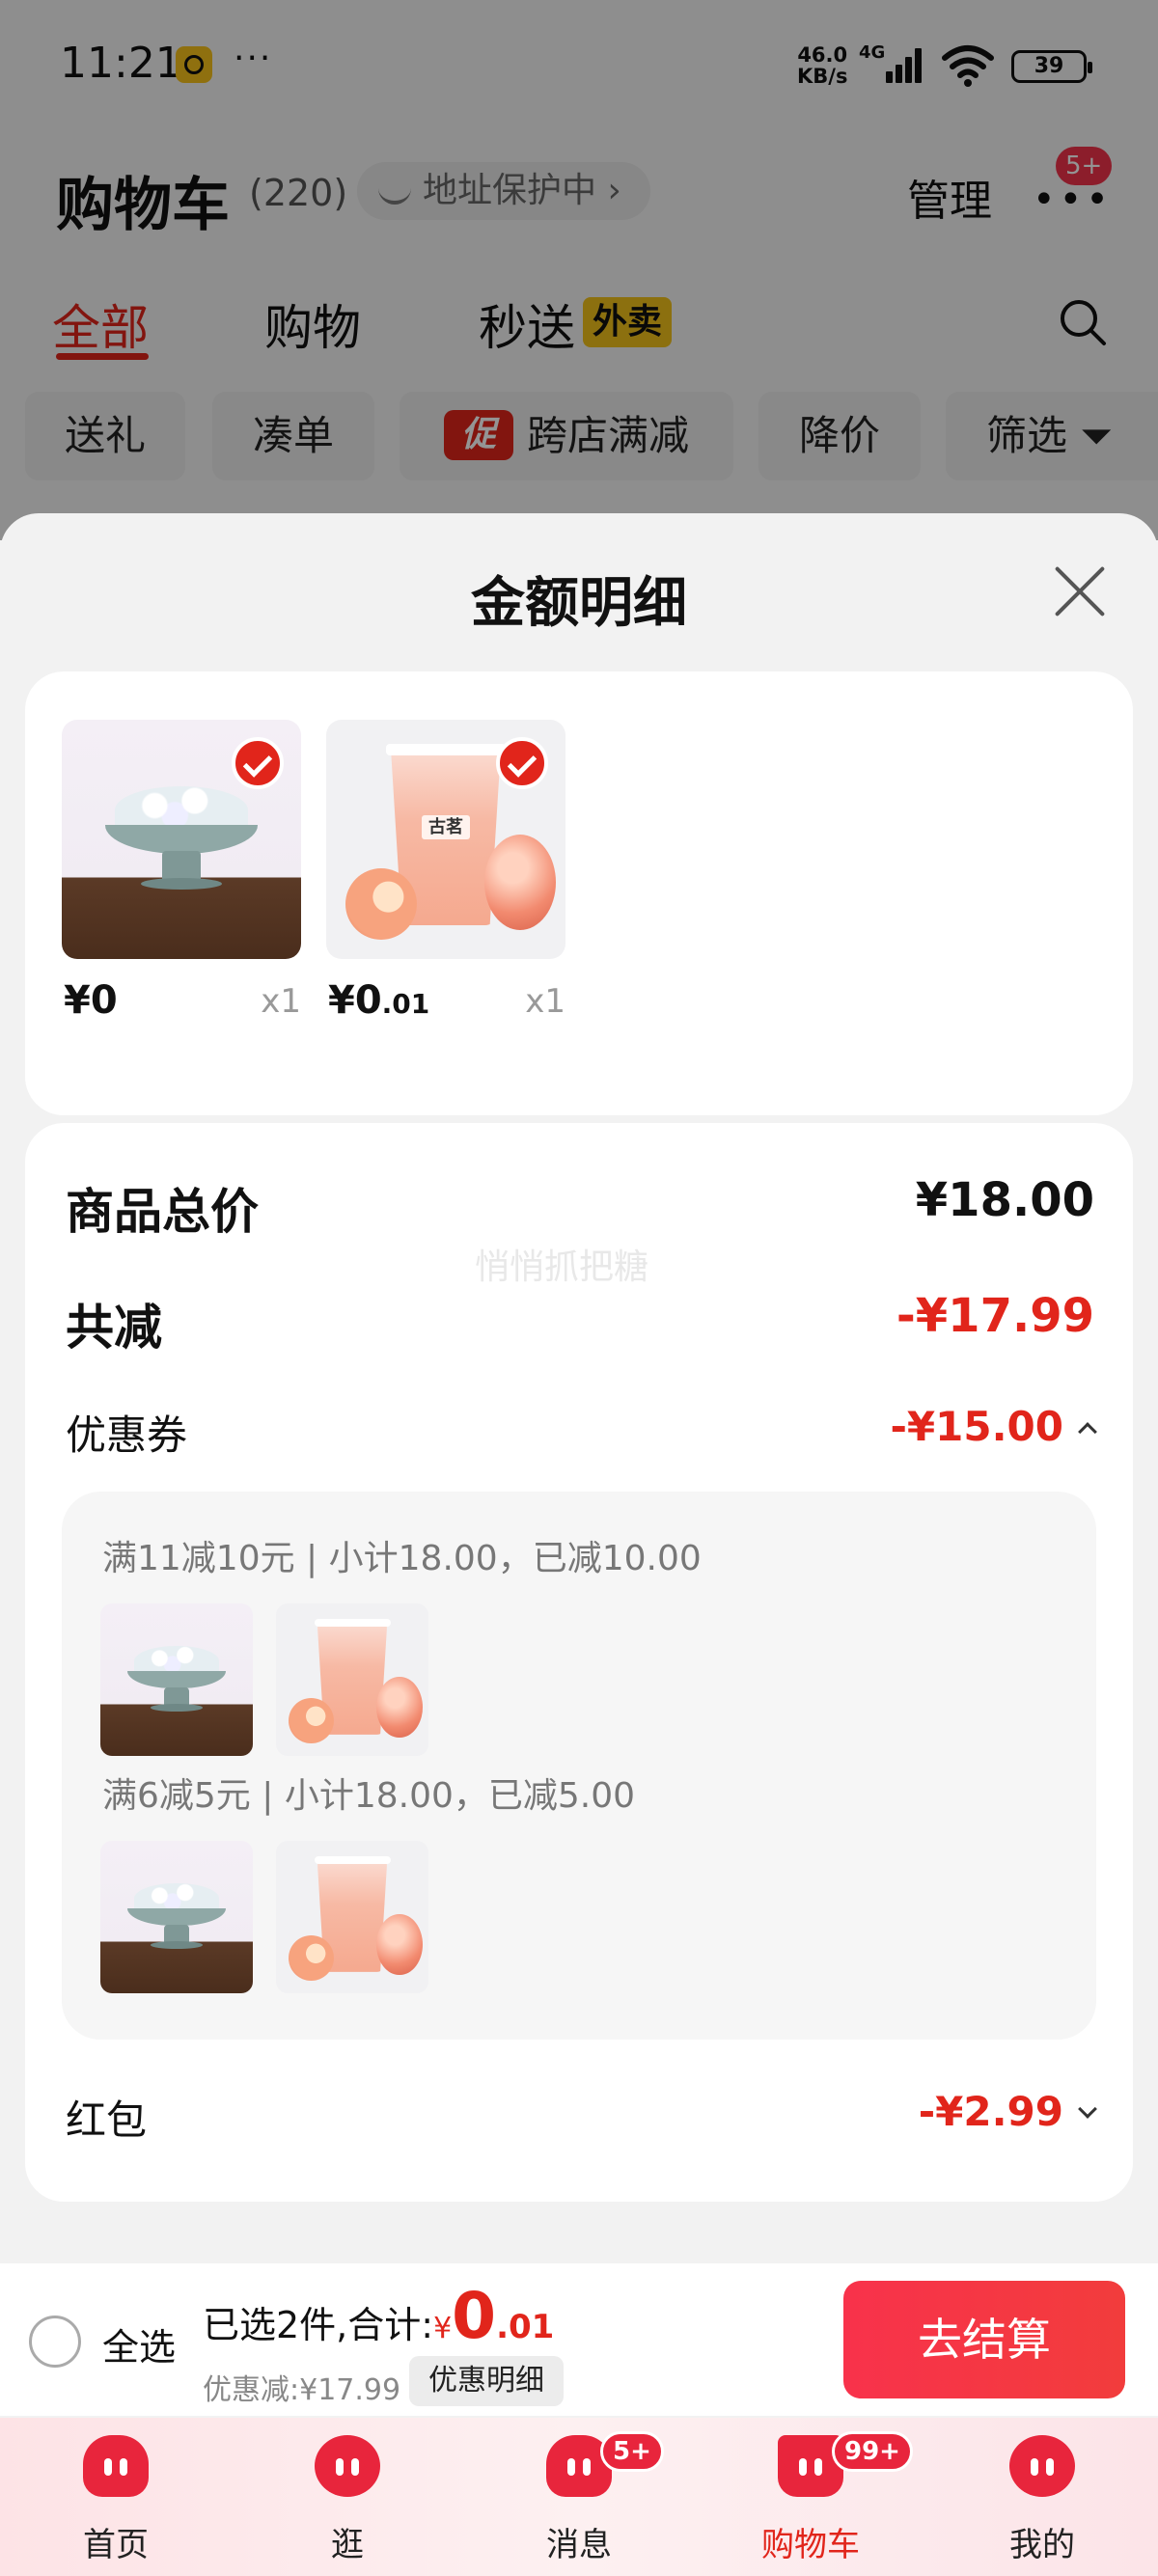  Describe the element at coordinates (1080, 591) in the screenshot. I see `close-icon` at that location.